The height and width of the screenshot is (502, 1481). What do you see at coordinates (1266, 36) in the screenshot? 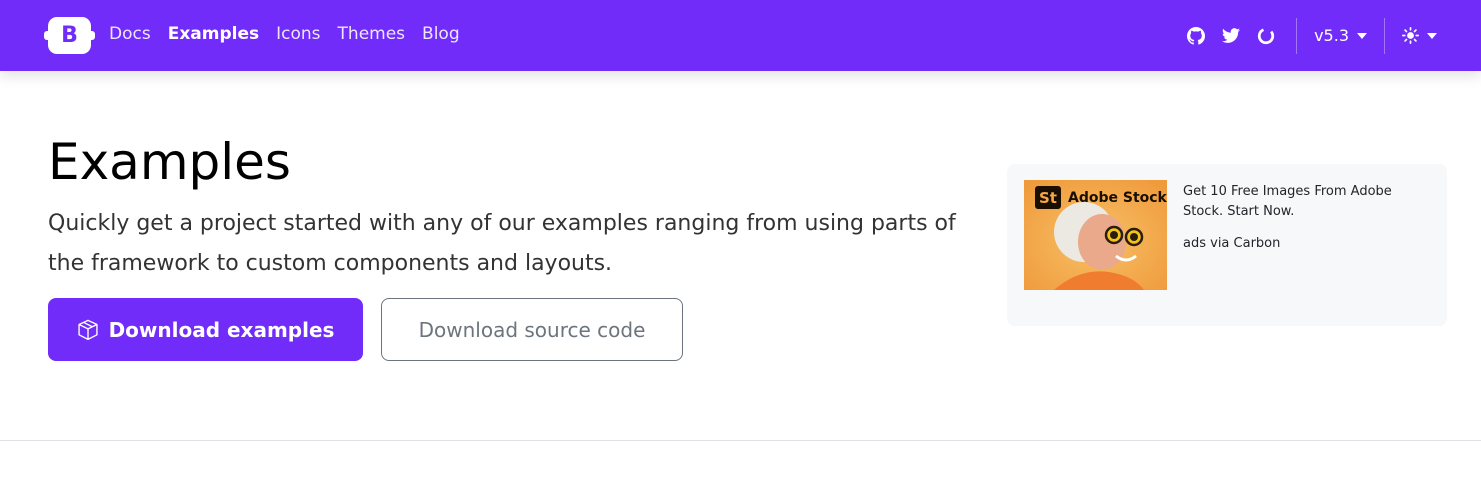
I see `opencollective-icon` at bounding box center [1266, 36].